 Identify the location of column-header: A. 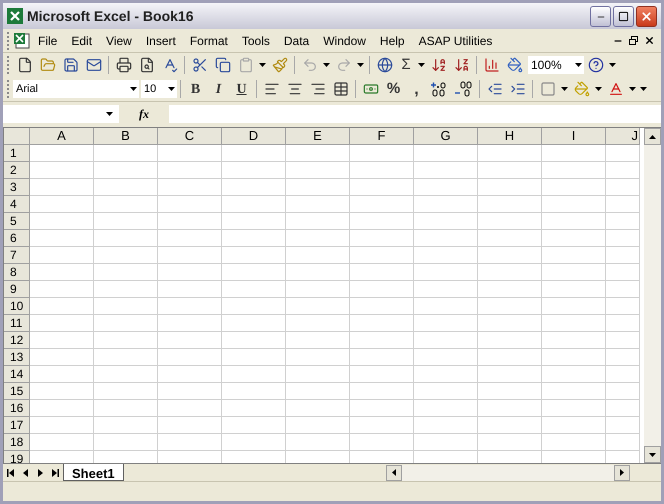
(62, 136).